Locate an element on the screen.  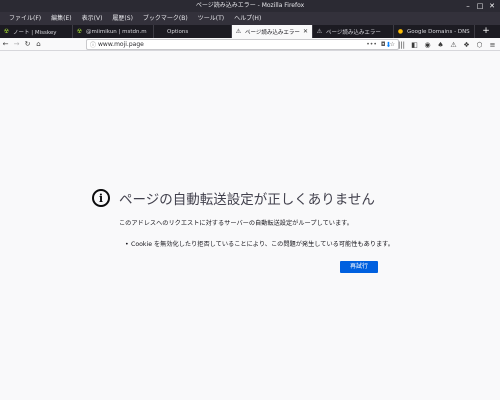
minimize-button: – is located at coordinates (468, 6).